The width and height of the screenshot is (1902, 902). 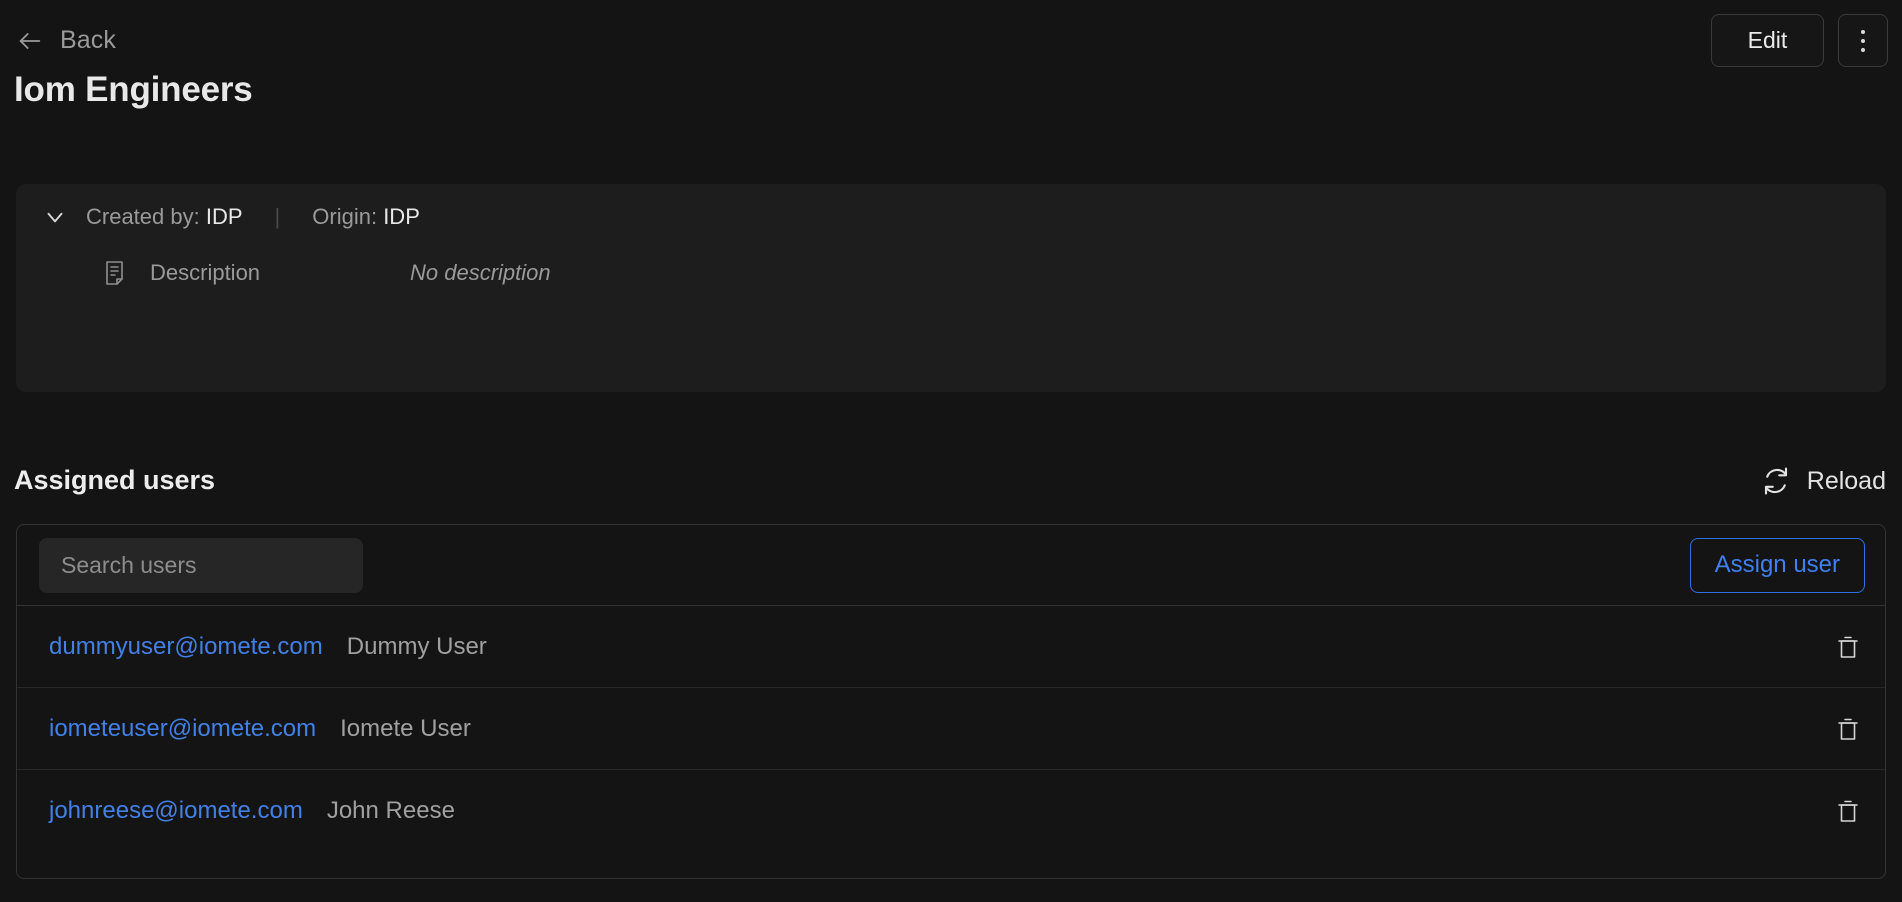 What do you see at coordinates (1776, 481) in the screenshot?
I see `refresh-icon` at bounding box center [1776, 481].